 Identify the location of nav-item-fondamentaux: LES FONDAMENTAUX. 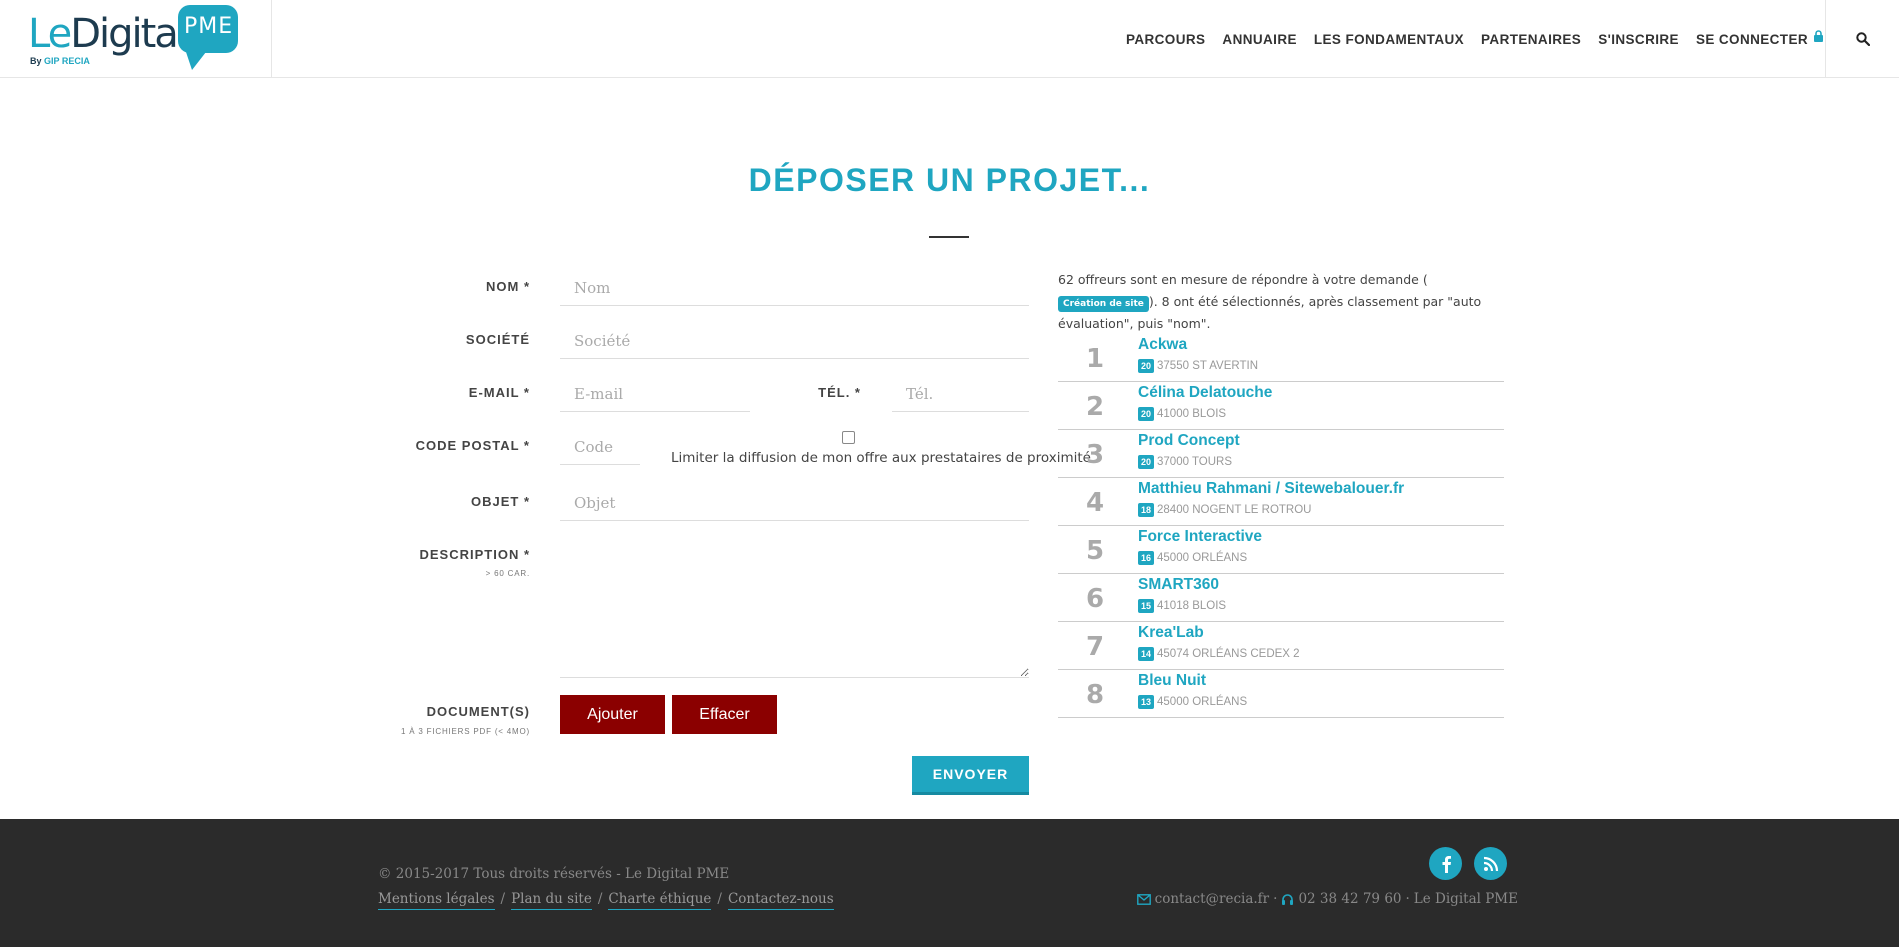
(1389, 39).